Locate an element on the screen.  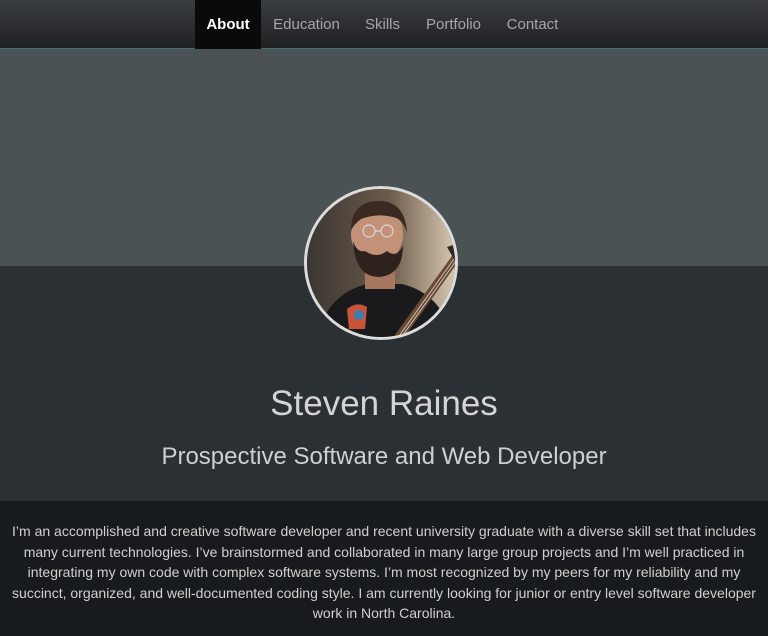
profile-photo-icon is located at coordinates (381, 263).